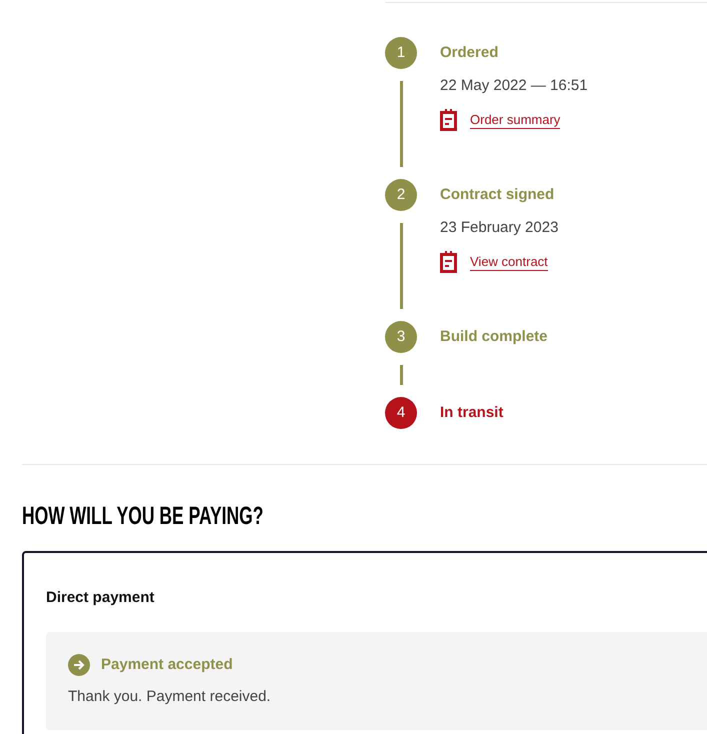 Image resolution: width=707 pixels, height=734 pixels. What do you see at coordinates (515, 120) in the screenshot?
I see `document-link: Order summary` at bounding box center [515, 120].